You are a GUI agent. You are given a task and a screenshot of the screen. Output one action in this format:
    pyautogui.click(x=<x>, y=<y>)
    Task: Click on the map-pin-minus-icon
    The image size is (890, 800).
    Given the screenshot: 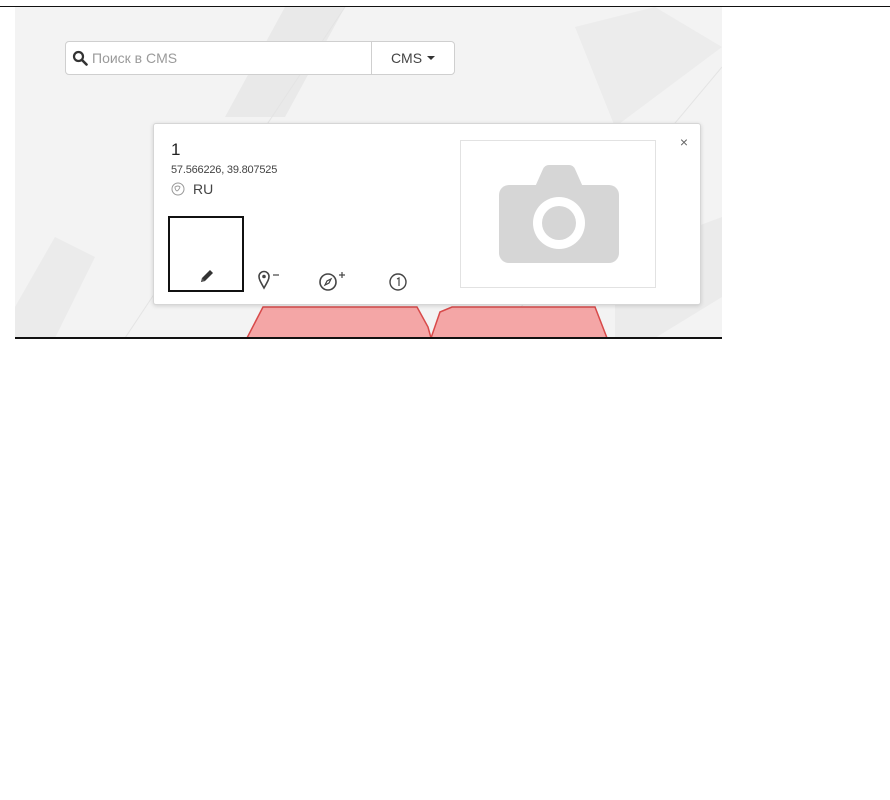 What is the action you would take?
    pyautogui.click(x=271, y=280)
    